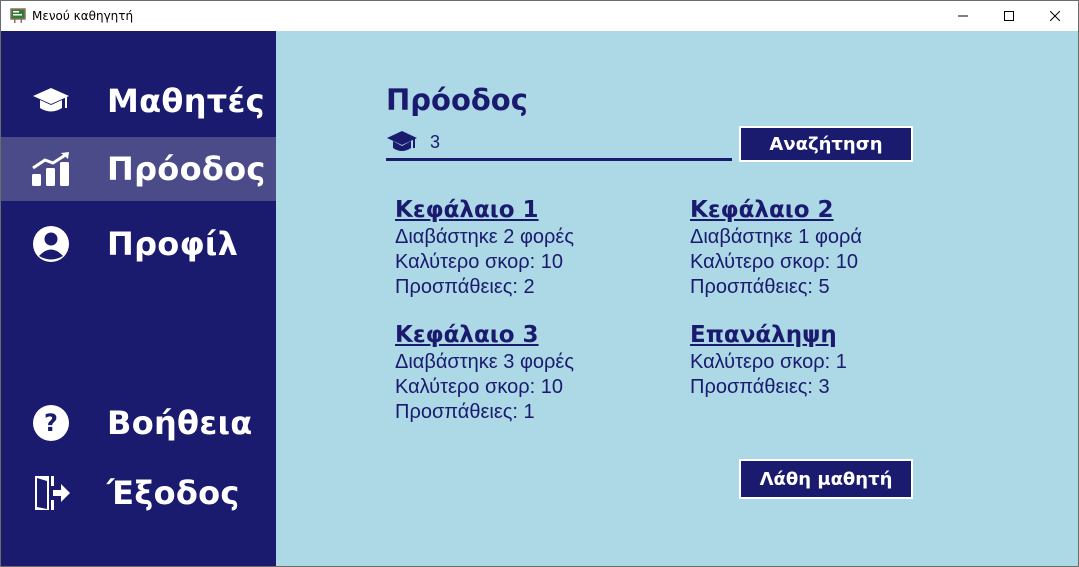  Describe the element at coordinates (173, 493) in the screenshot. I see `sidebar-item-label: Έξοδος` at that location.